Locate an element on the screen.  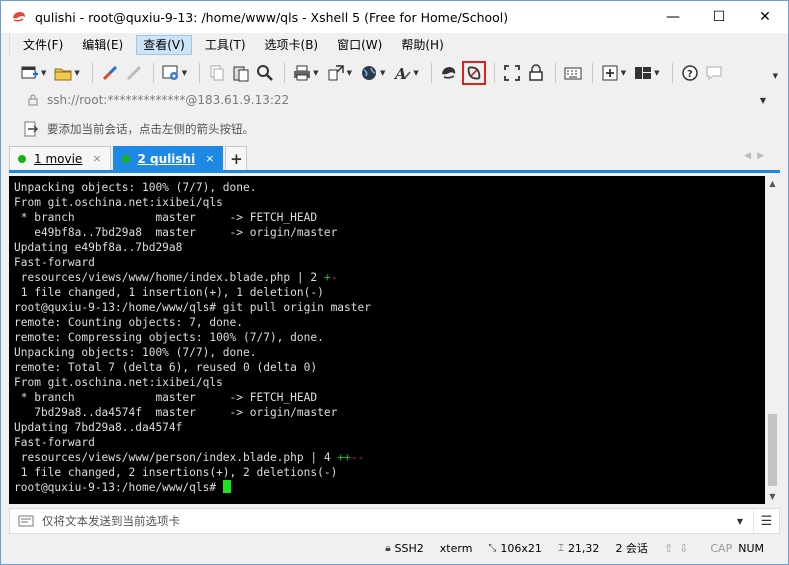
status-size: ⤡ 106x21 is located at coordinates (515, 548).